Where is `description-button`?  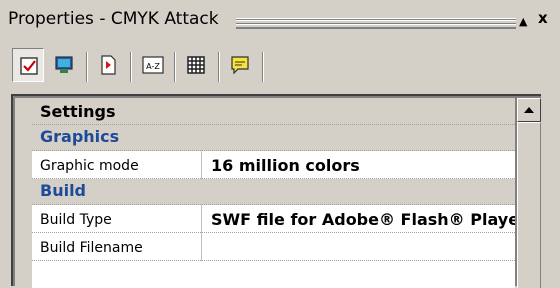 description-button is located at coordinates (240, 65).